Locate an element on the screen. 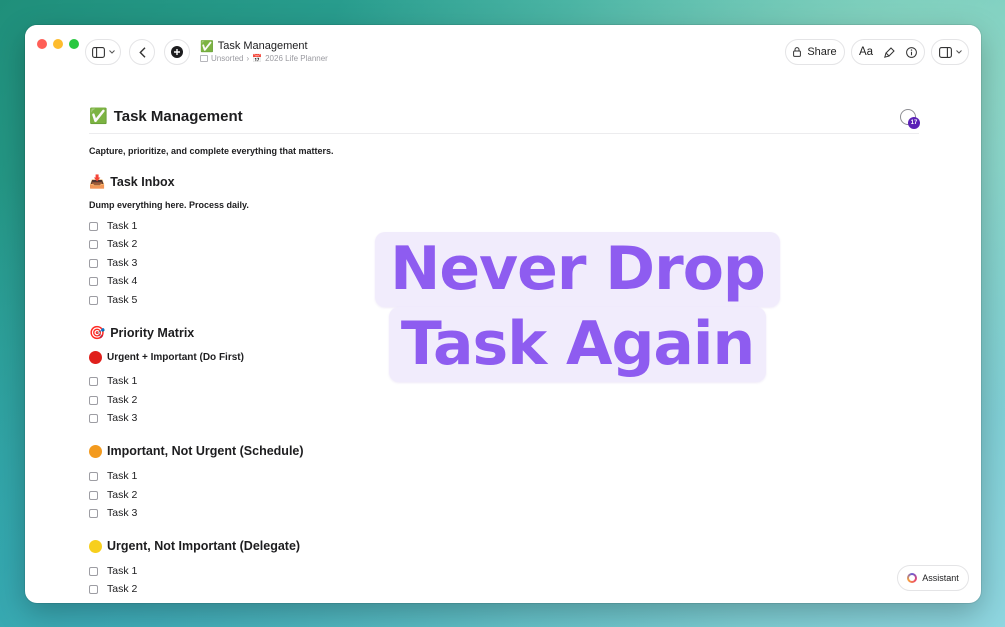  assistant-label: Assistant is located at coordinates (940, 578).